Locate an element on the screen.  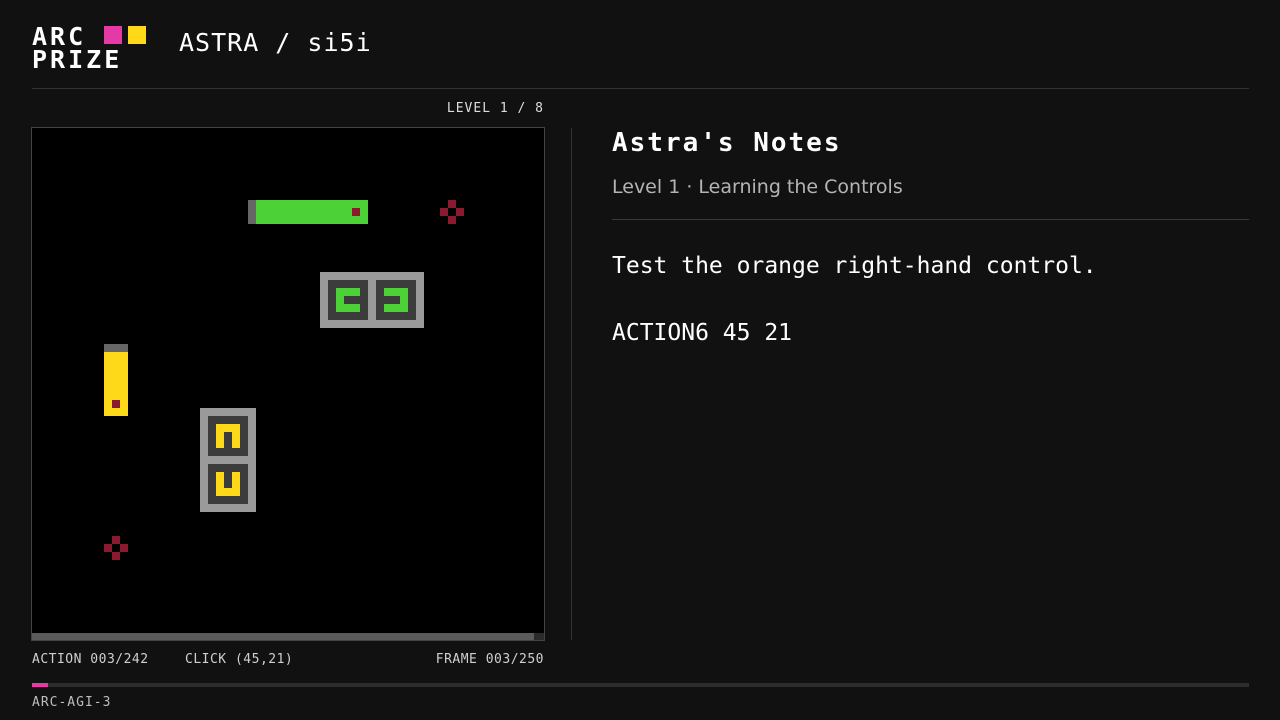
notes-text: Test the orange right-hand control. is located at coordinates (854, 266).